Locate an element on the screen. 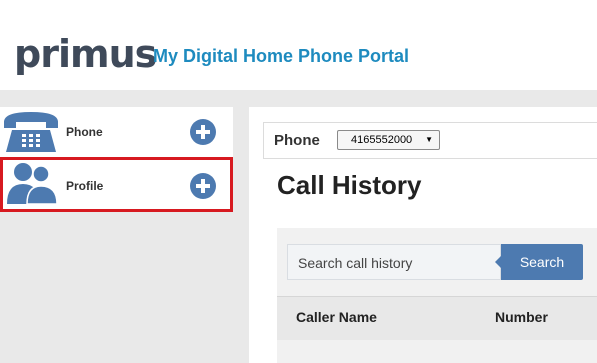 The image size is (597, 363). portal-title: My Digital Home Phone Portal is located at coordinates (281, 56).